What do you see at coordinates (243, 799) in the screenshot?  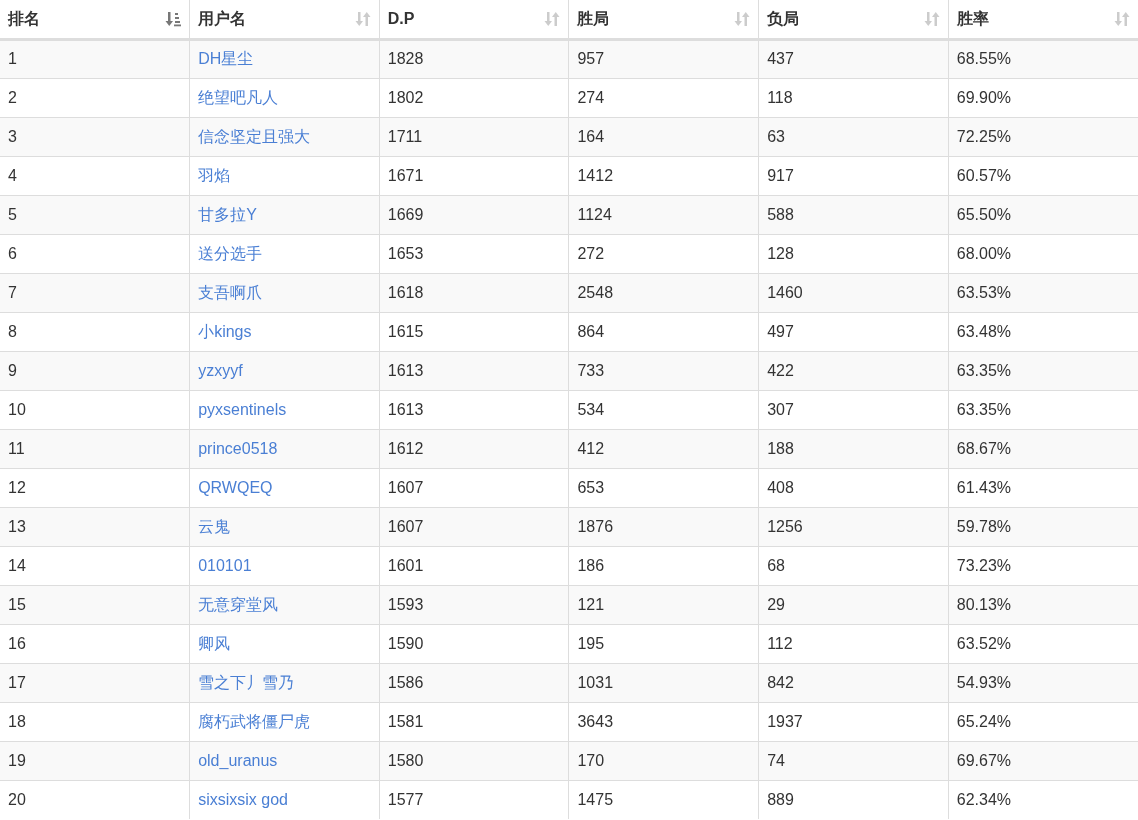 I see `username-link: sixsixsix god` at bounding box center [243, 799].